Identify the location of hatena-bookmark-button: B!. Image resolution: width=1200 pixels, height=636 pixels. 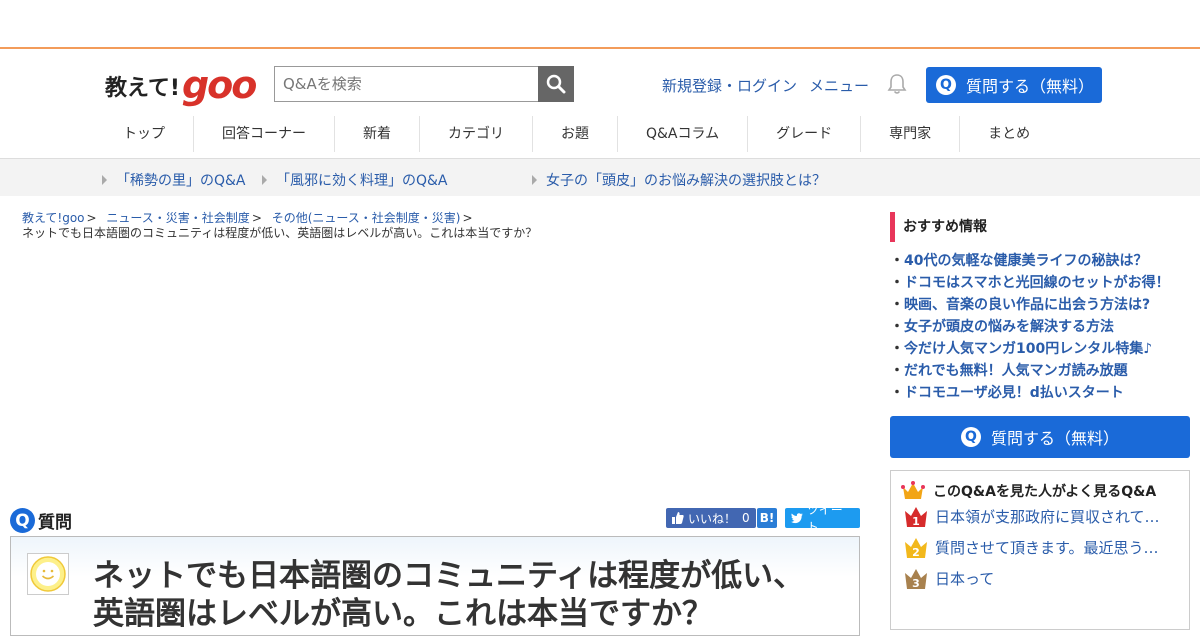
(767, 518).